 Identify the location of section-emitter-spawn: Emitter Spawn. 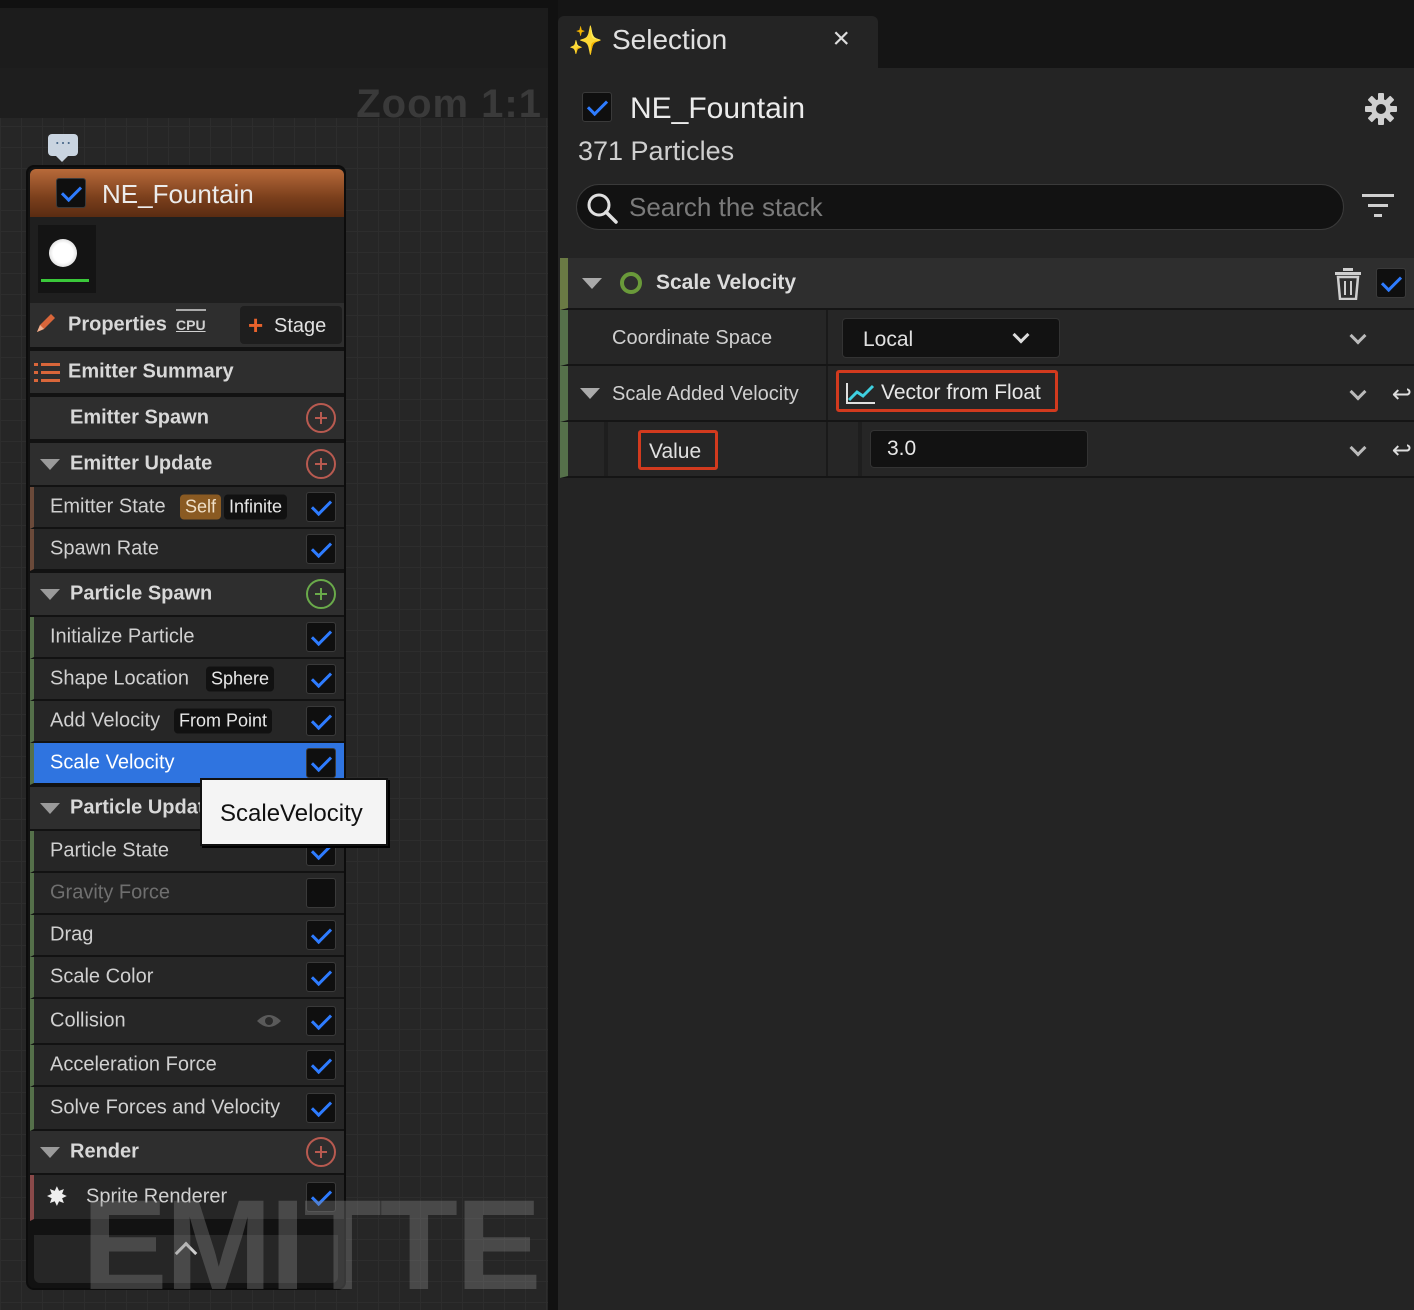
(187, 419).